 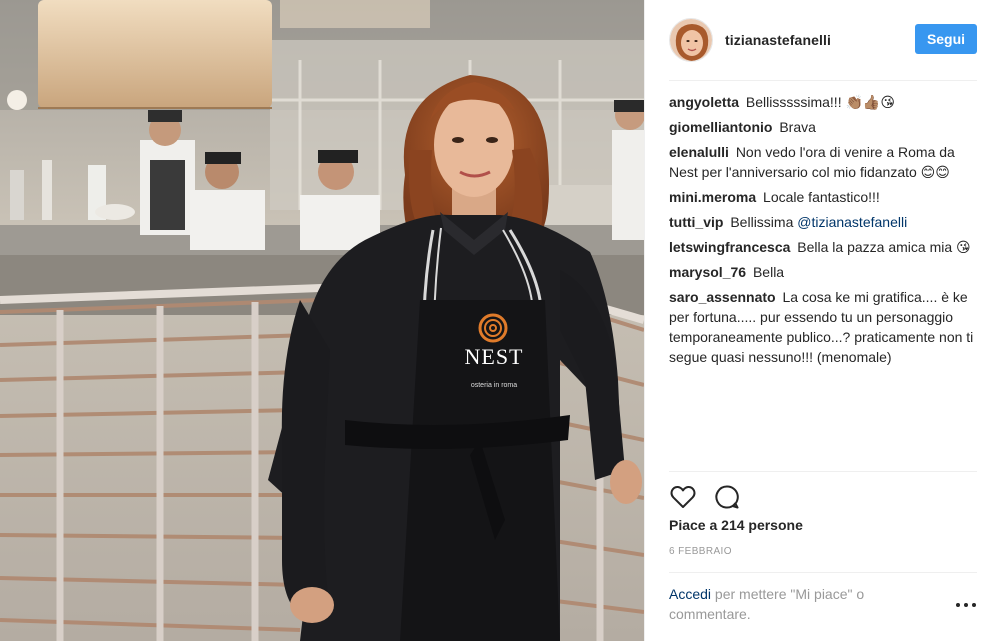 What do you see at coordinates (155, 54) in the screenshot?
I see `pendant-lamp` at bounding box center [155, 54].